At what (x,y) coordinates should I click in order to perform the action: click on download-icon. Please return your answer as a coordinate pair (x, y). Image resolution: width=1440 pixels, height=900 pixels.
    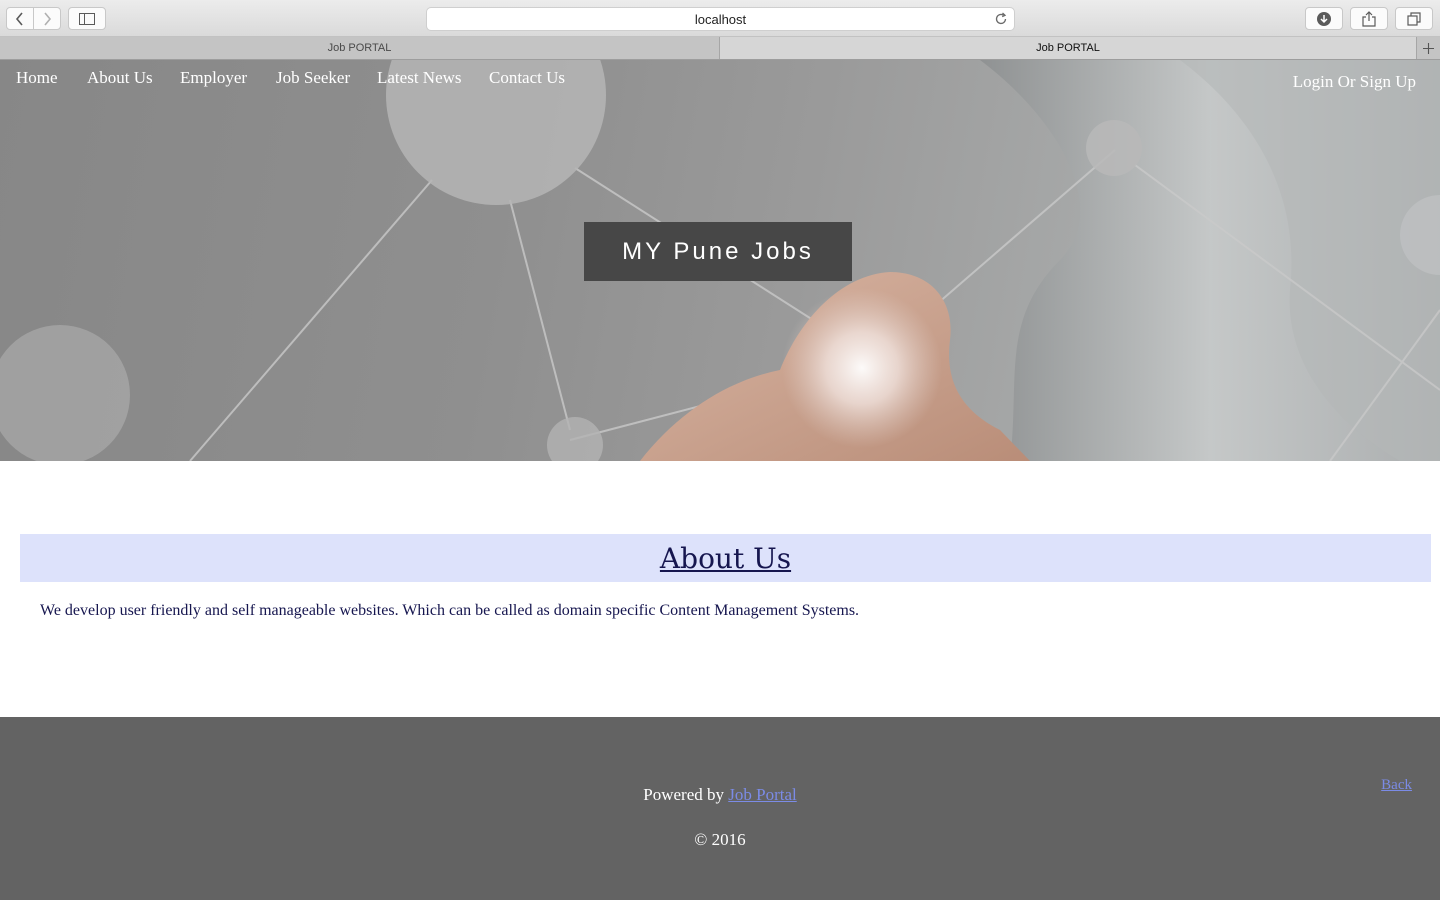
    Looking at the image, I should click on (1324, 18).